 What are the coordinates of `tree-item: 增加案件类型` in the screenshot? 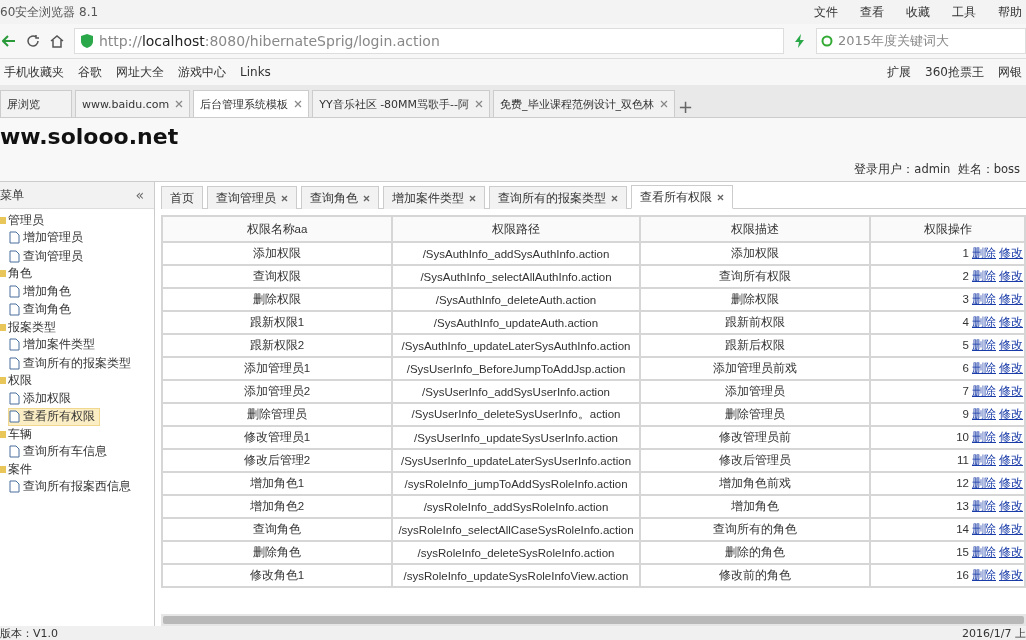 It's located at (54, 344).